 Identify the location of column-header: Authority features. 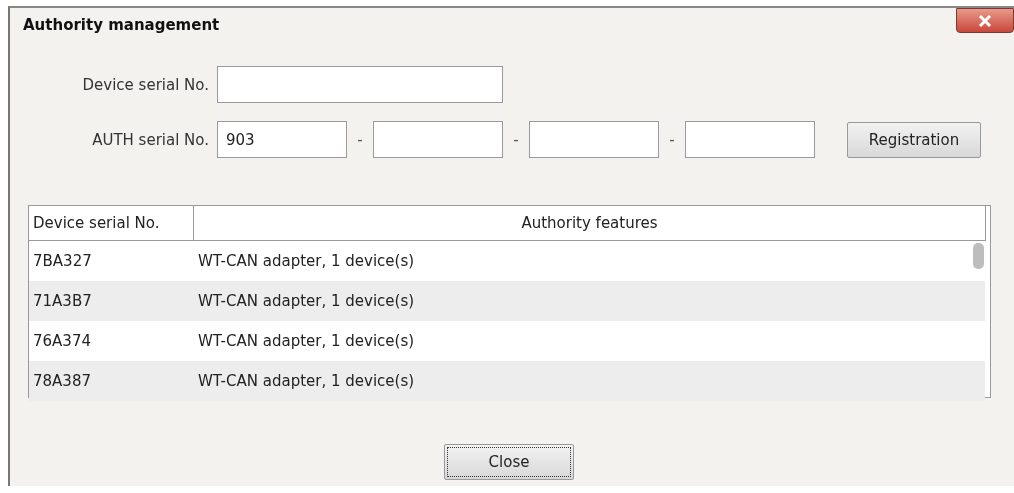
(590, 223).